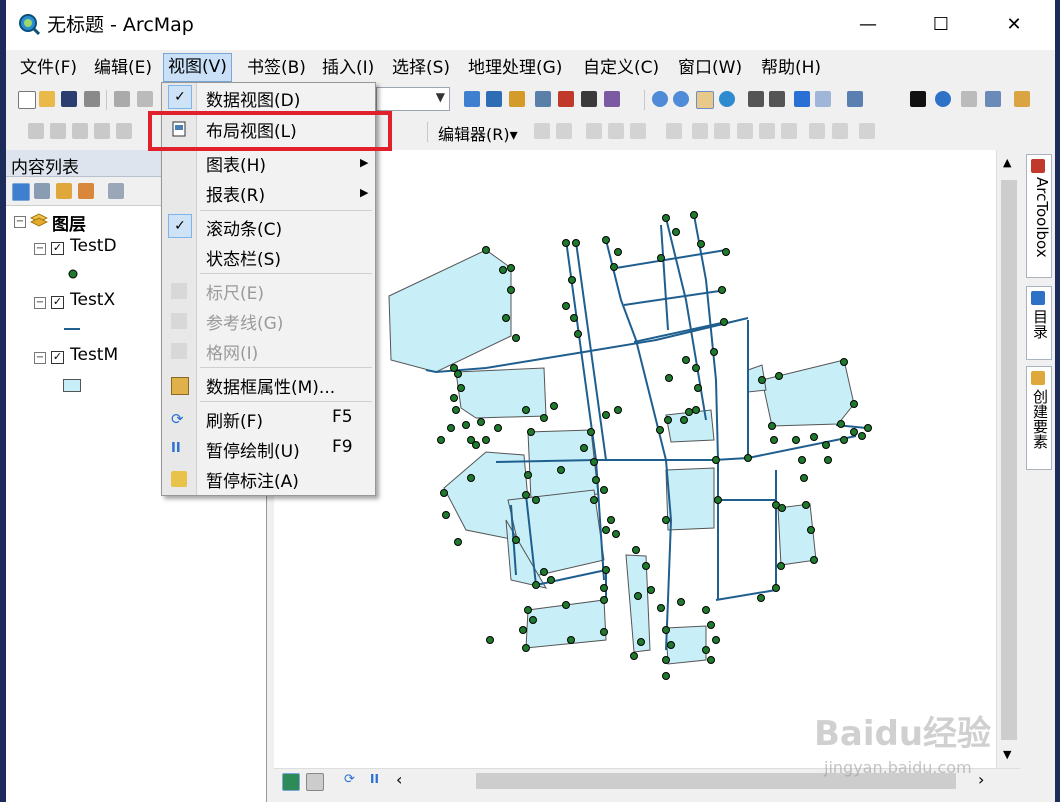 This screenshot has height=802, width=1060. I want to click on menu-item-pause-drawing: II 暂停绘制(U) F9, so click(268, 449).